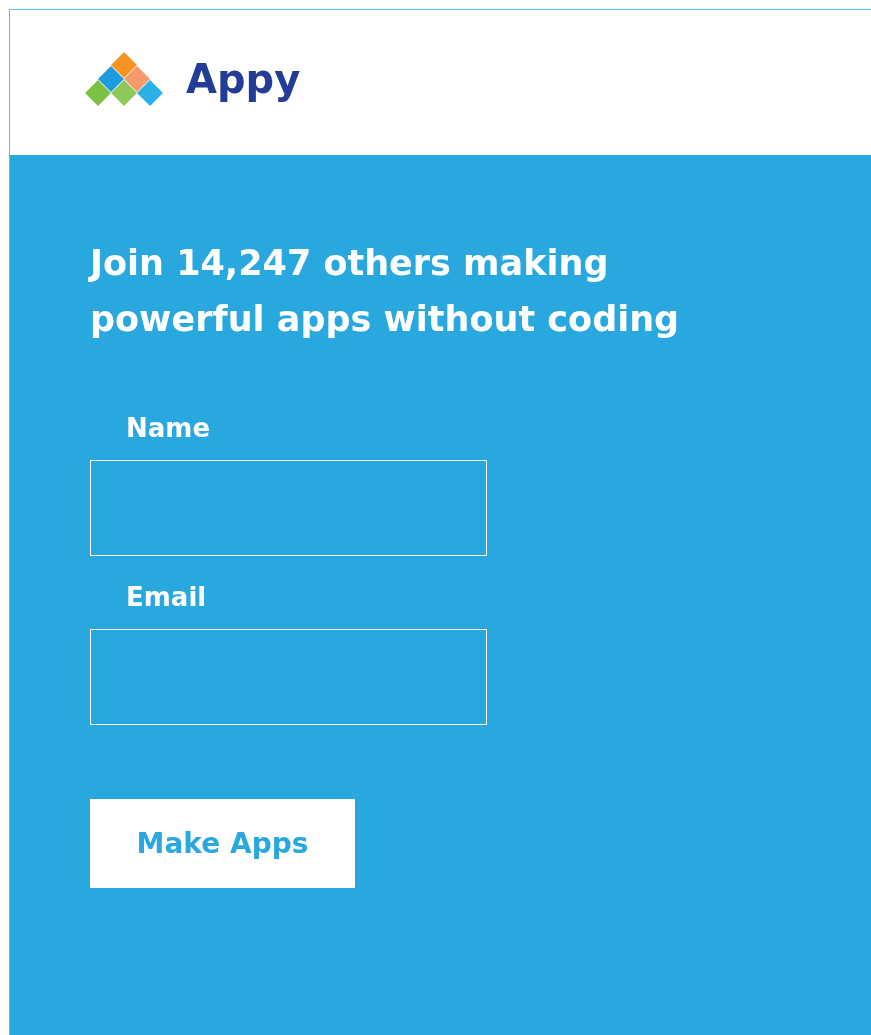 This screenshot has height=1035, width=871. I want to click on make-apps-button: Make Apps, so click(222, 843).